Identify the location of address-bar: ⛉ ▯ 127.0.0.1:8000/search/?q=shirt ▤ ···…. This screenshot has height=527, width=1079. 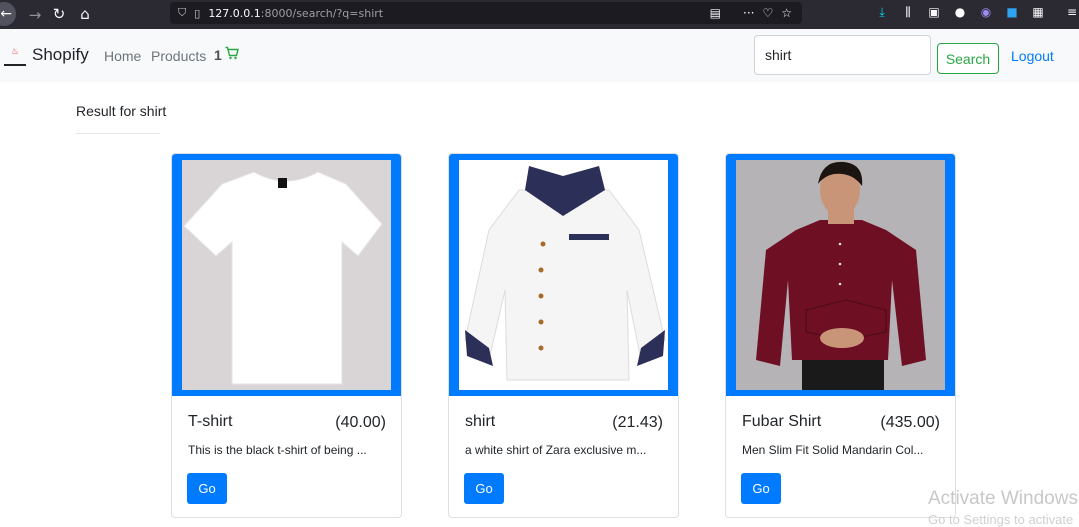
(486, 13).